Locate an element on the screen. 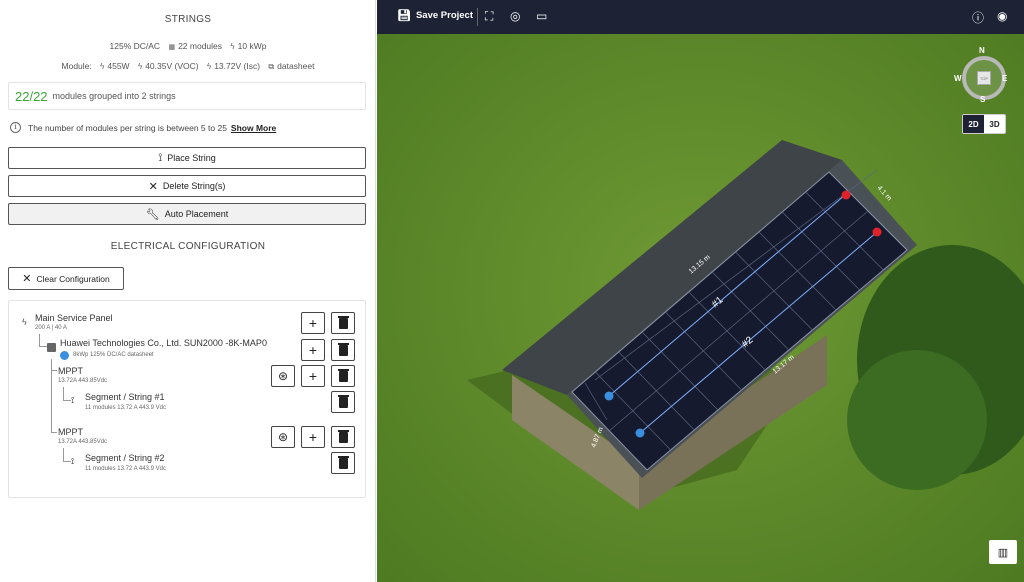  mppt-2-title: MPPT is located at coordinates (71, 432).